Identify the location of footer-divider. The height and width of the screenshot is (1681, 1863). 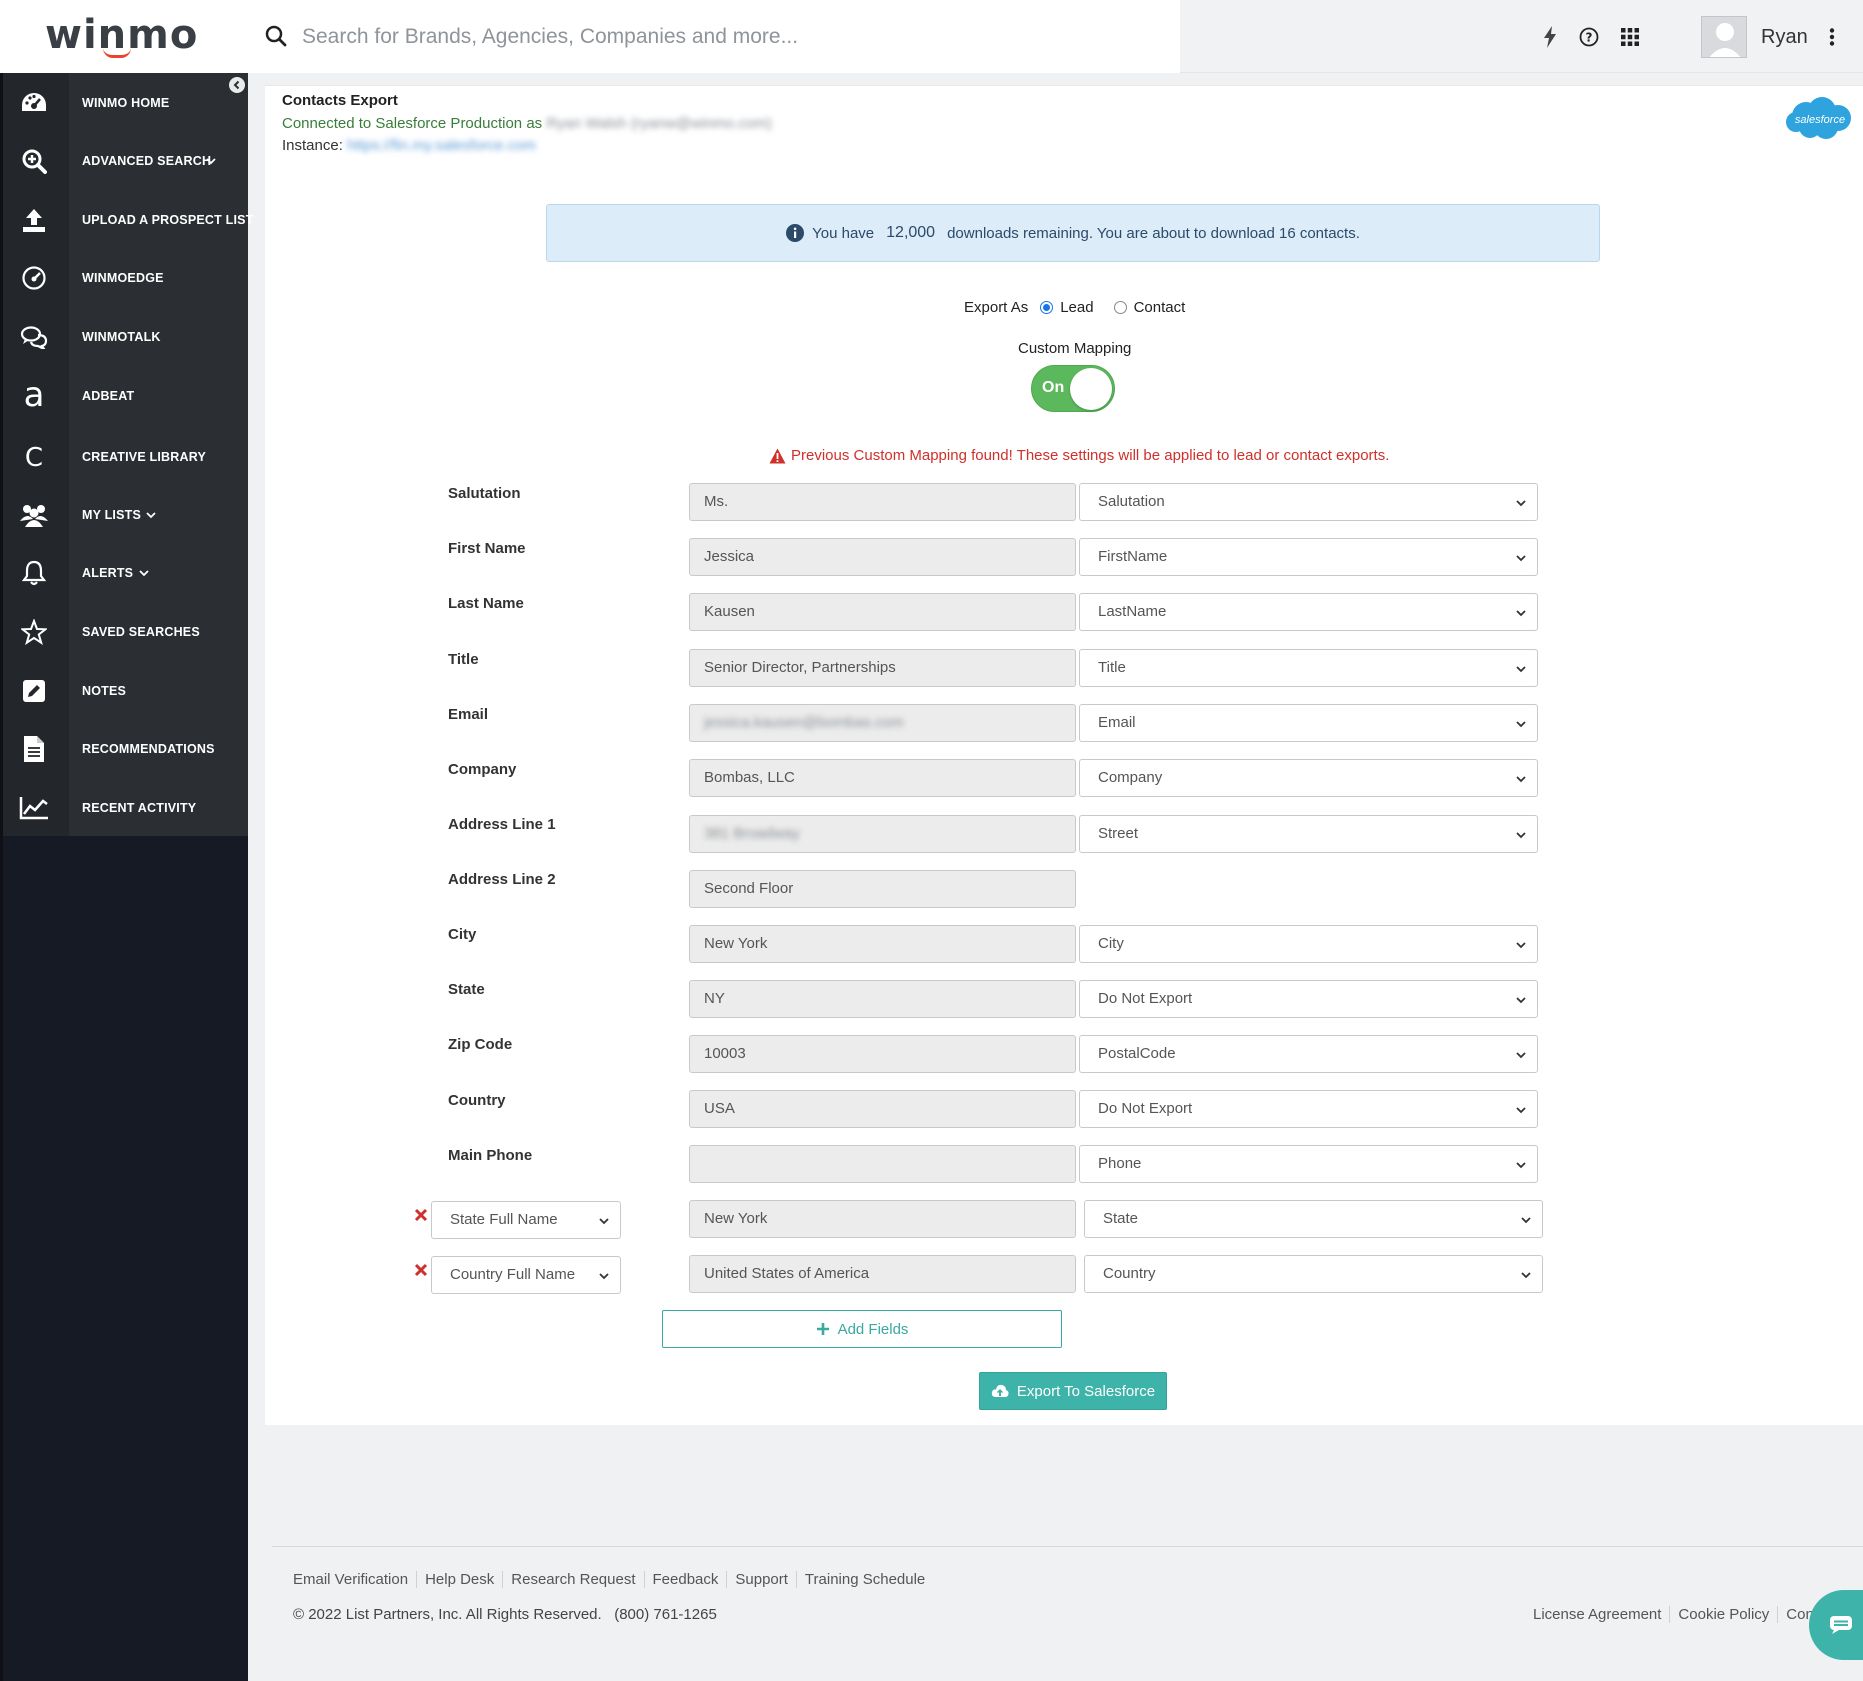
(1067, 1546).